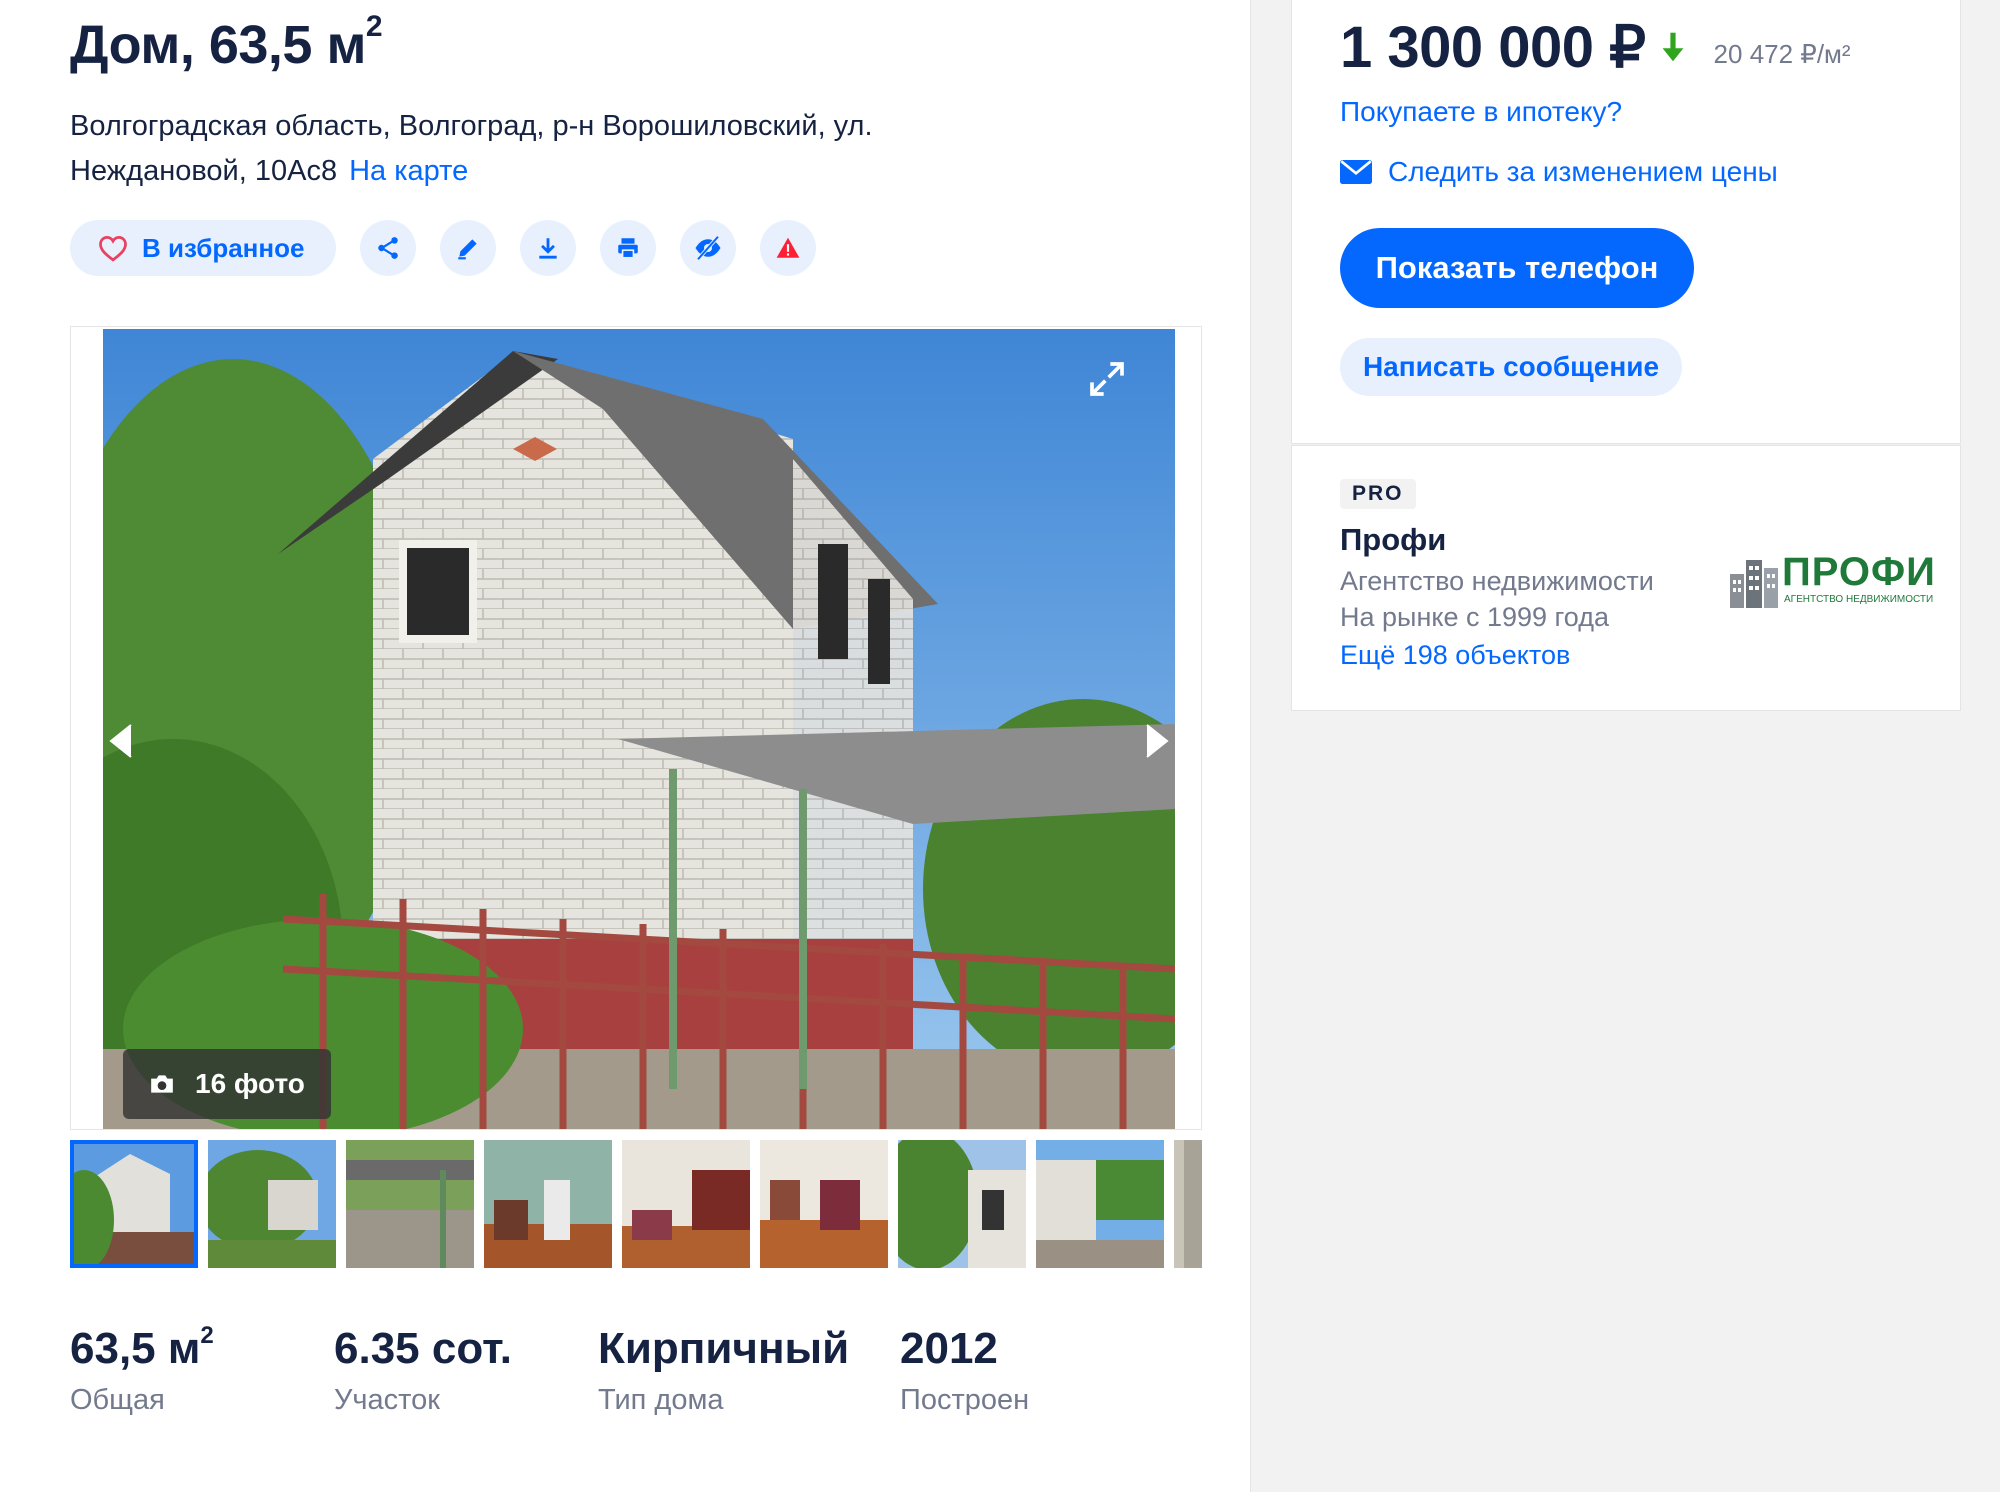 This screenshot has width=2000, height=1492. Describe the element at coordinates (120, 741) in the screenshot. I see `previous-photo-arrow` at that location.